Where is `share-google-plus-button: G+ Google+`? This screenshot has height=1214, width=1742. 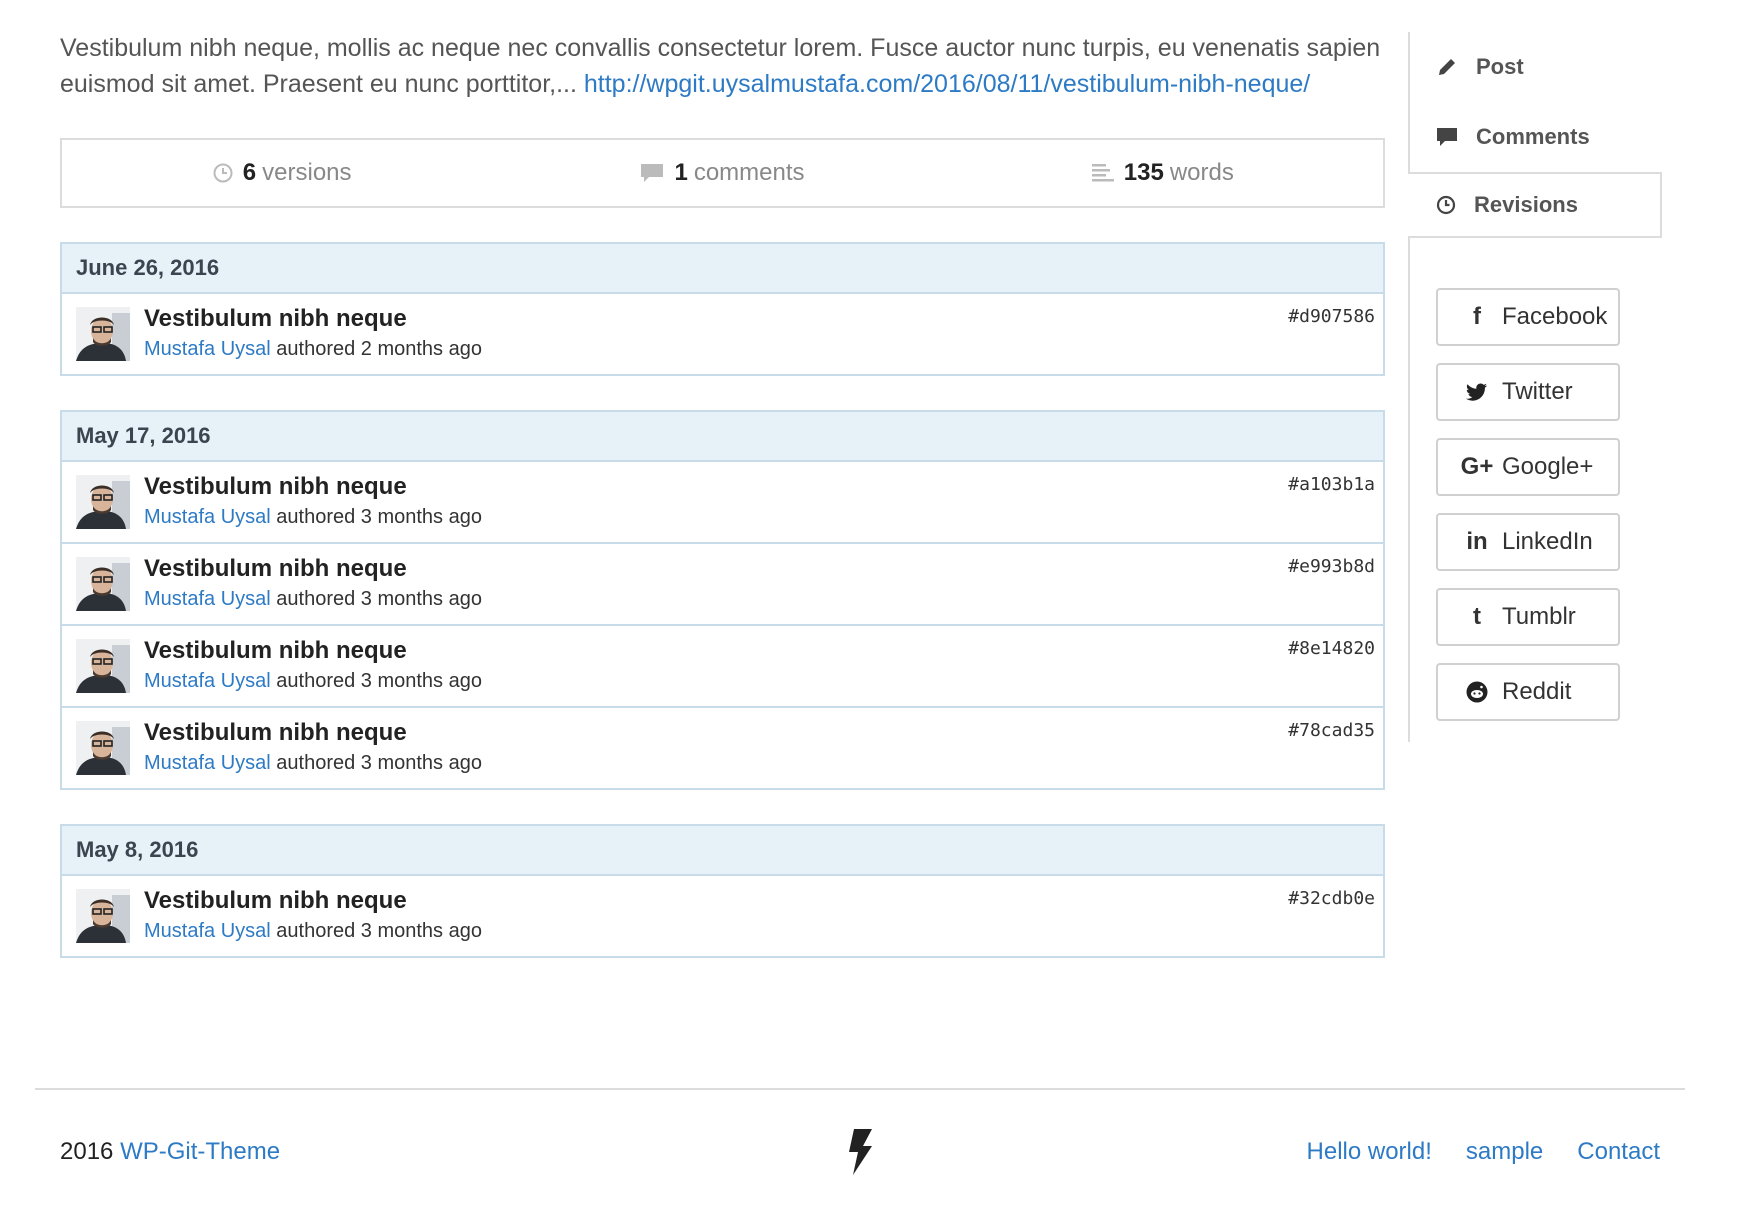
share-google-plus-button: G+ Google+ is located at coordinates (1528, 467).